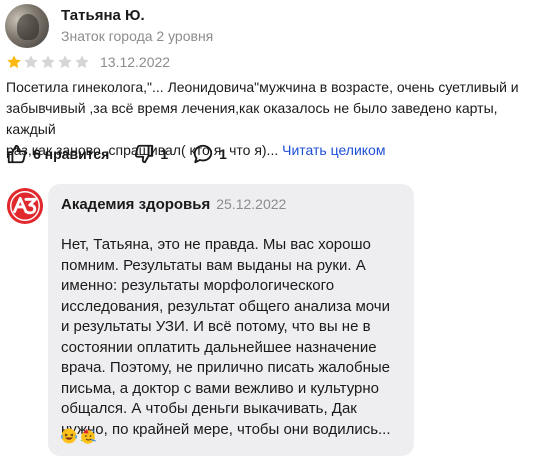 Image resolution: width=550 pixels, height=471 pixels. Describe the element at coordinates (198, 285) in the screenshot. I see `reply-text-line: именно: результаты морфологического` at that location.